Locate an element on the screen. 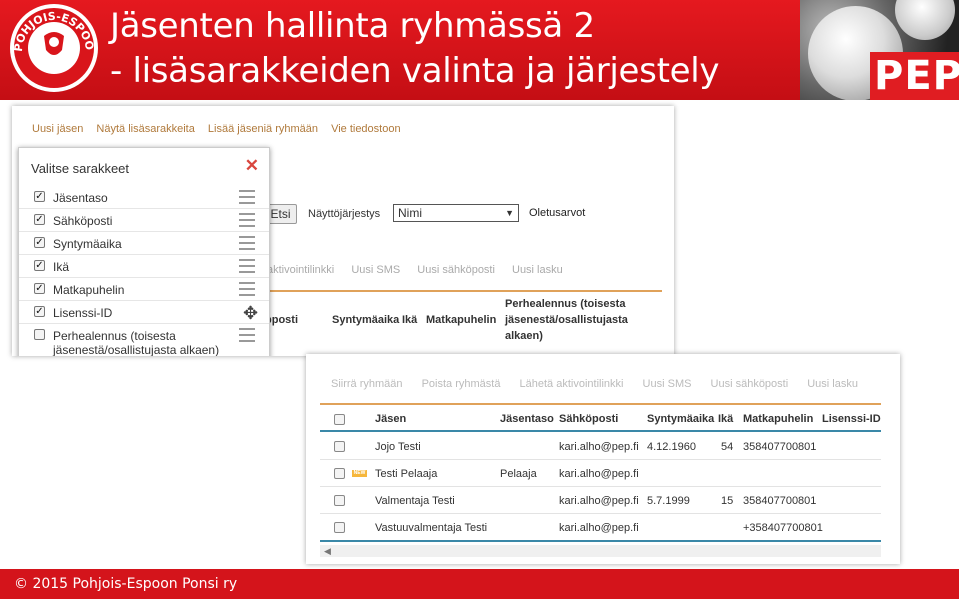 The image size is (959, 599). club-logo: POHJOIS-ESPOON PONSI is located at coordinates (53, 47).